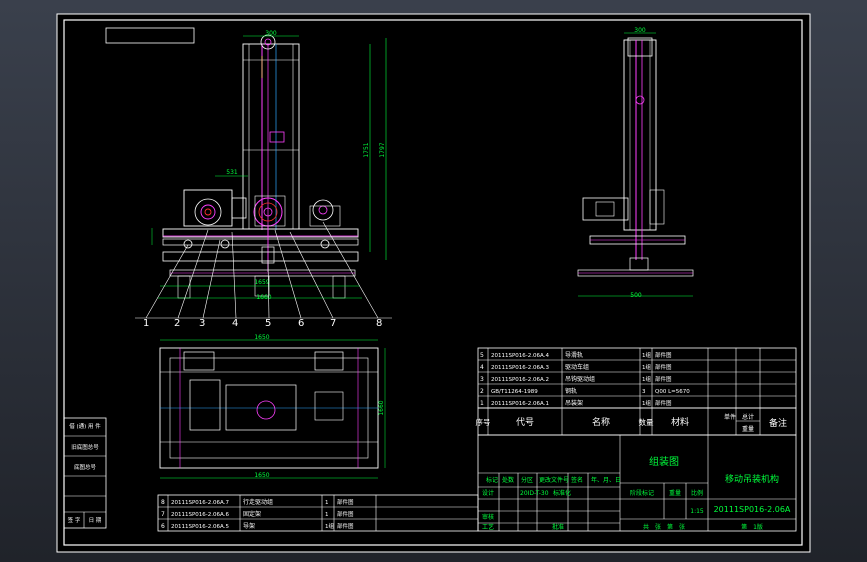  Describe the element at coordinates (697, 493) in the screenshot. I see `tb-ratio-label: 比例` at that location.